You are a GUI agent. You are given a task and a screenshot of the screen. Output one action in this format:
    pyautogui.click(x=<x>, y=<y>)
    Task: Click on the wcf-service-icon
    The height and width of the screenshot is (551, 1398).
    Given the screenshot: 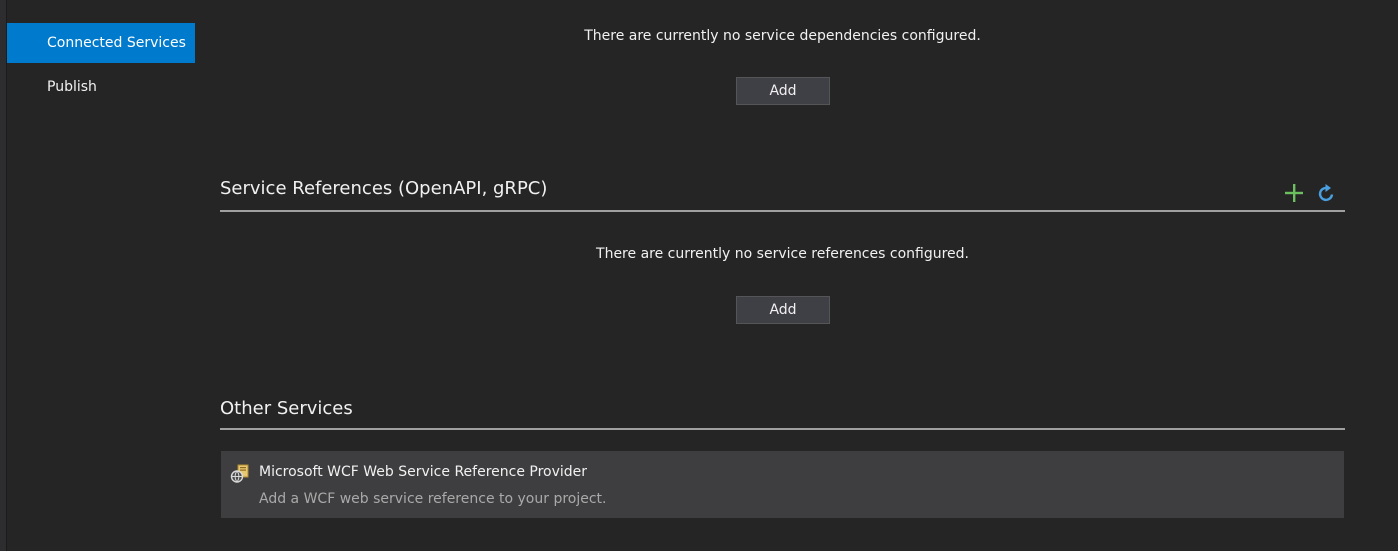 What is the action you would take?
    pyautogui.click(x=239, y=473)
    